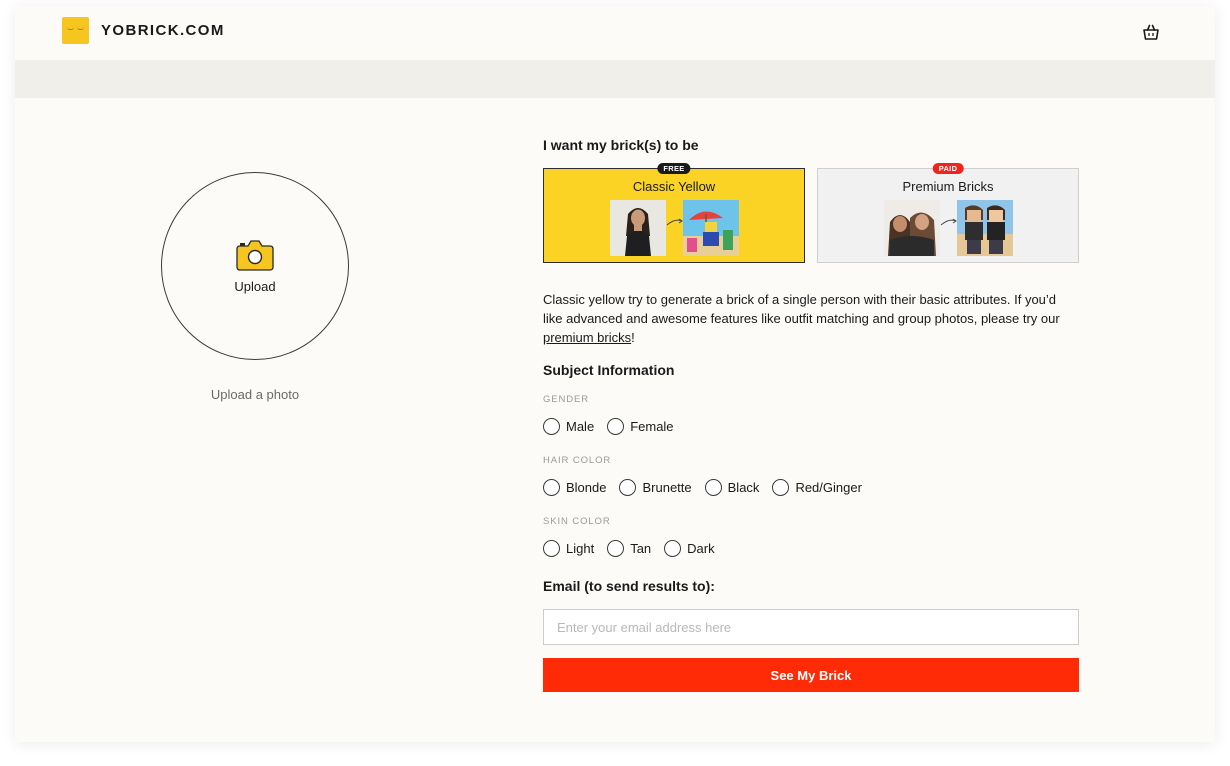  I want to click on hair-brunette-radio: Brunette, so click(655, 487).